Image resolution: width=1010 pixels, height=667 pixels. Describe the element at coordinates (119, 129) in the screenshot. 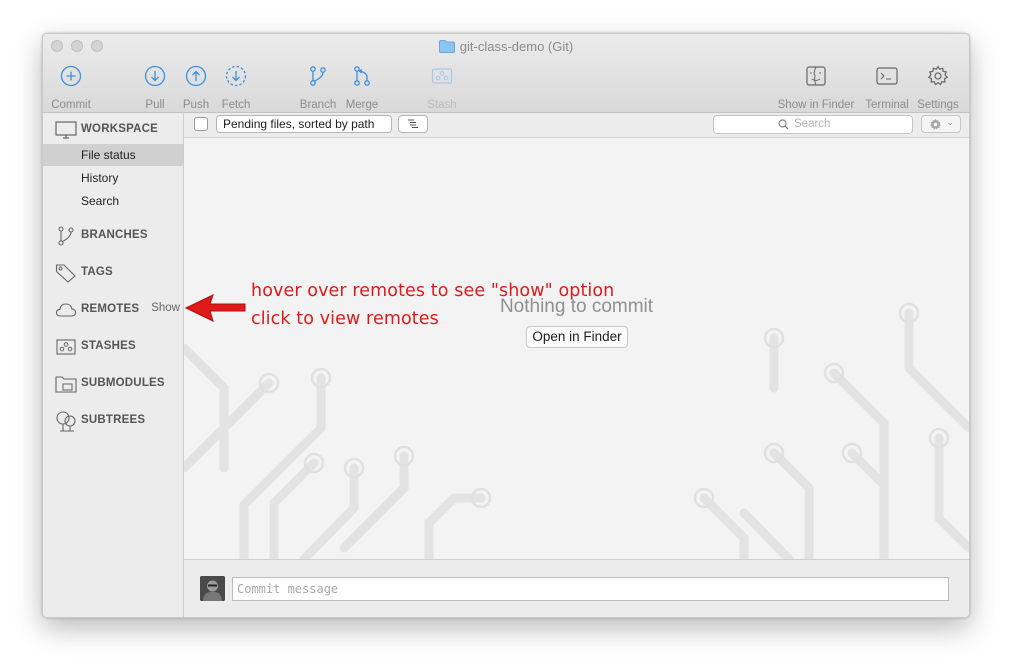

I see `sidebar-workspace-label: WORKSPACE` at that location.